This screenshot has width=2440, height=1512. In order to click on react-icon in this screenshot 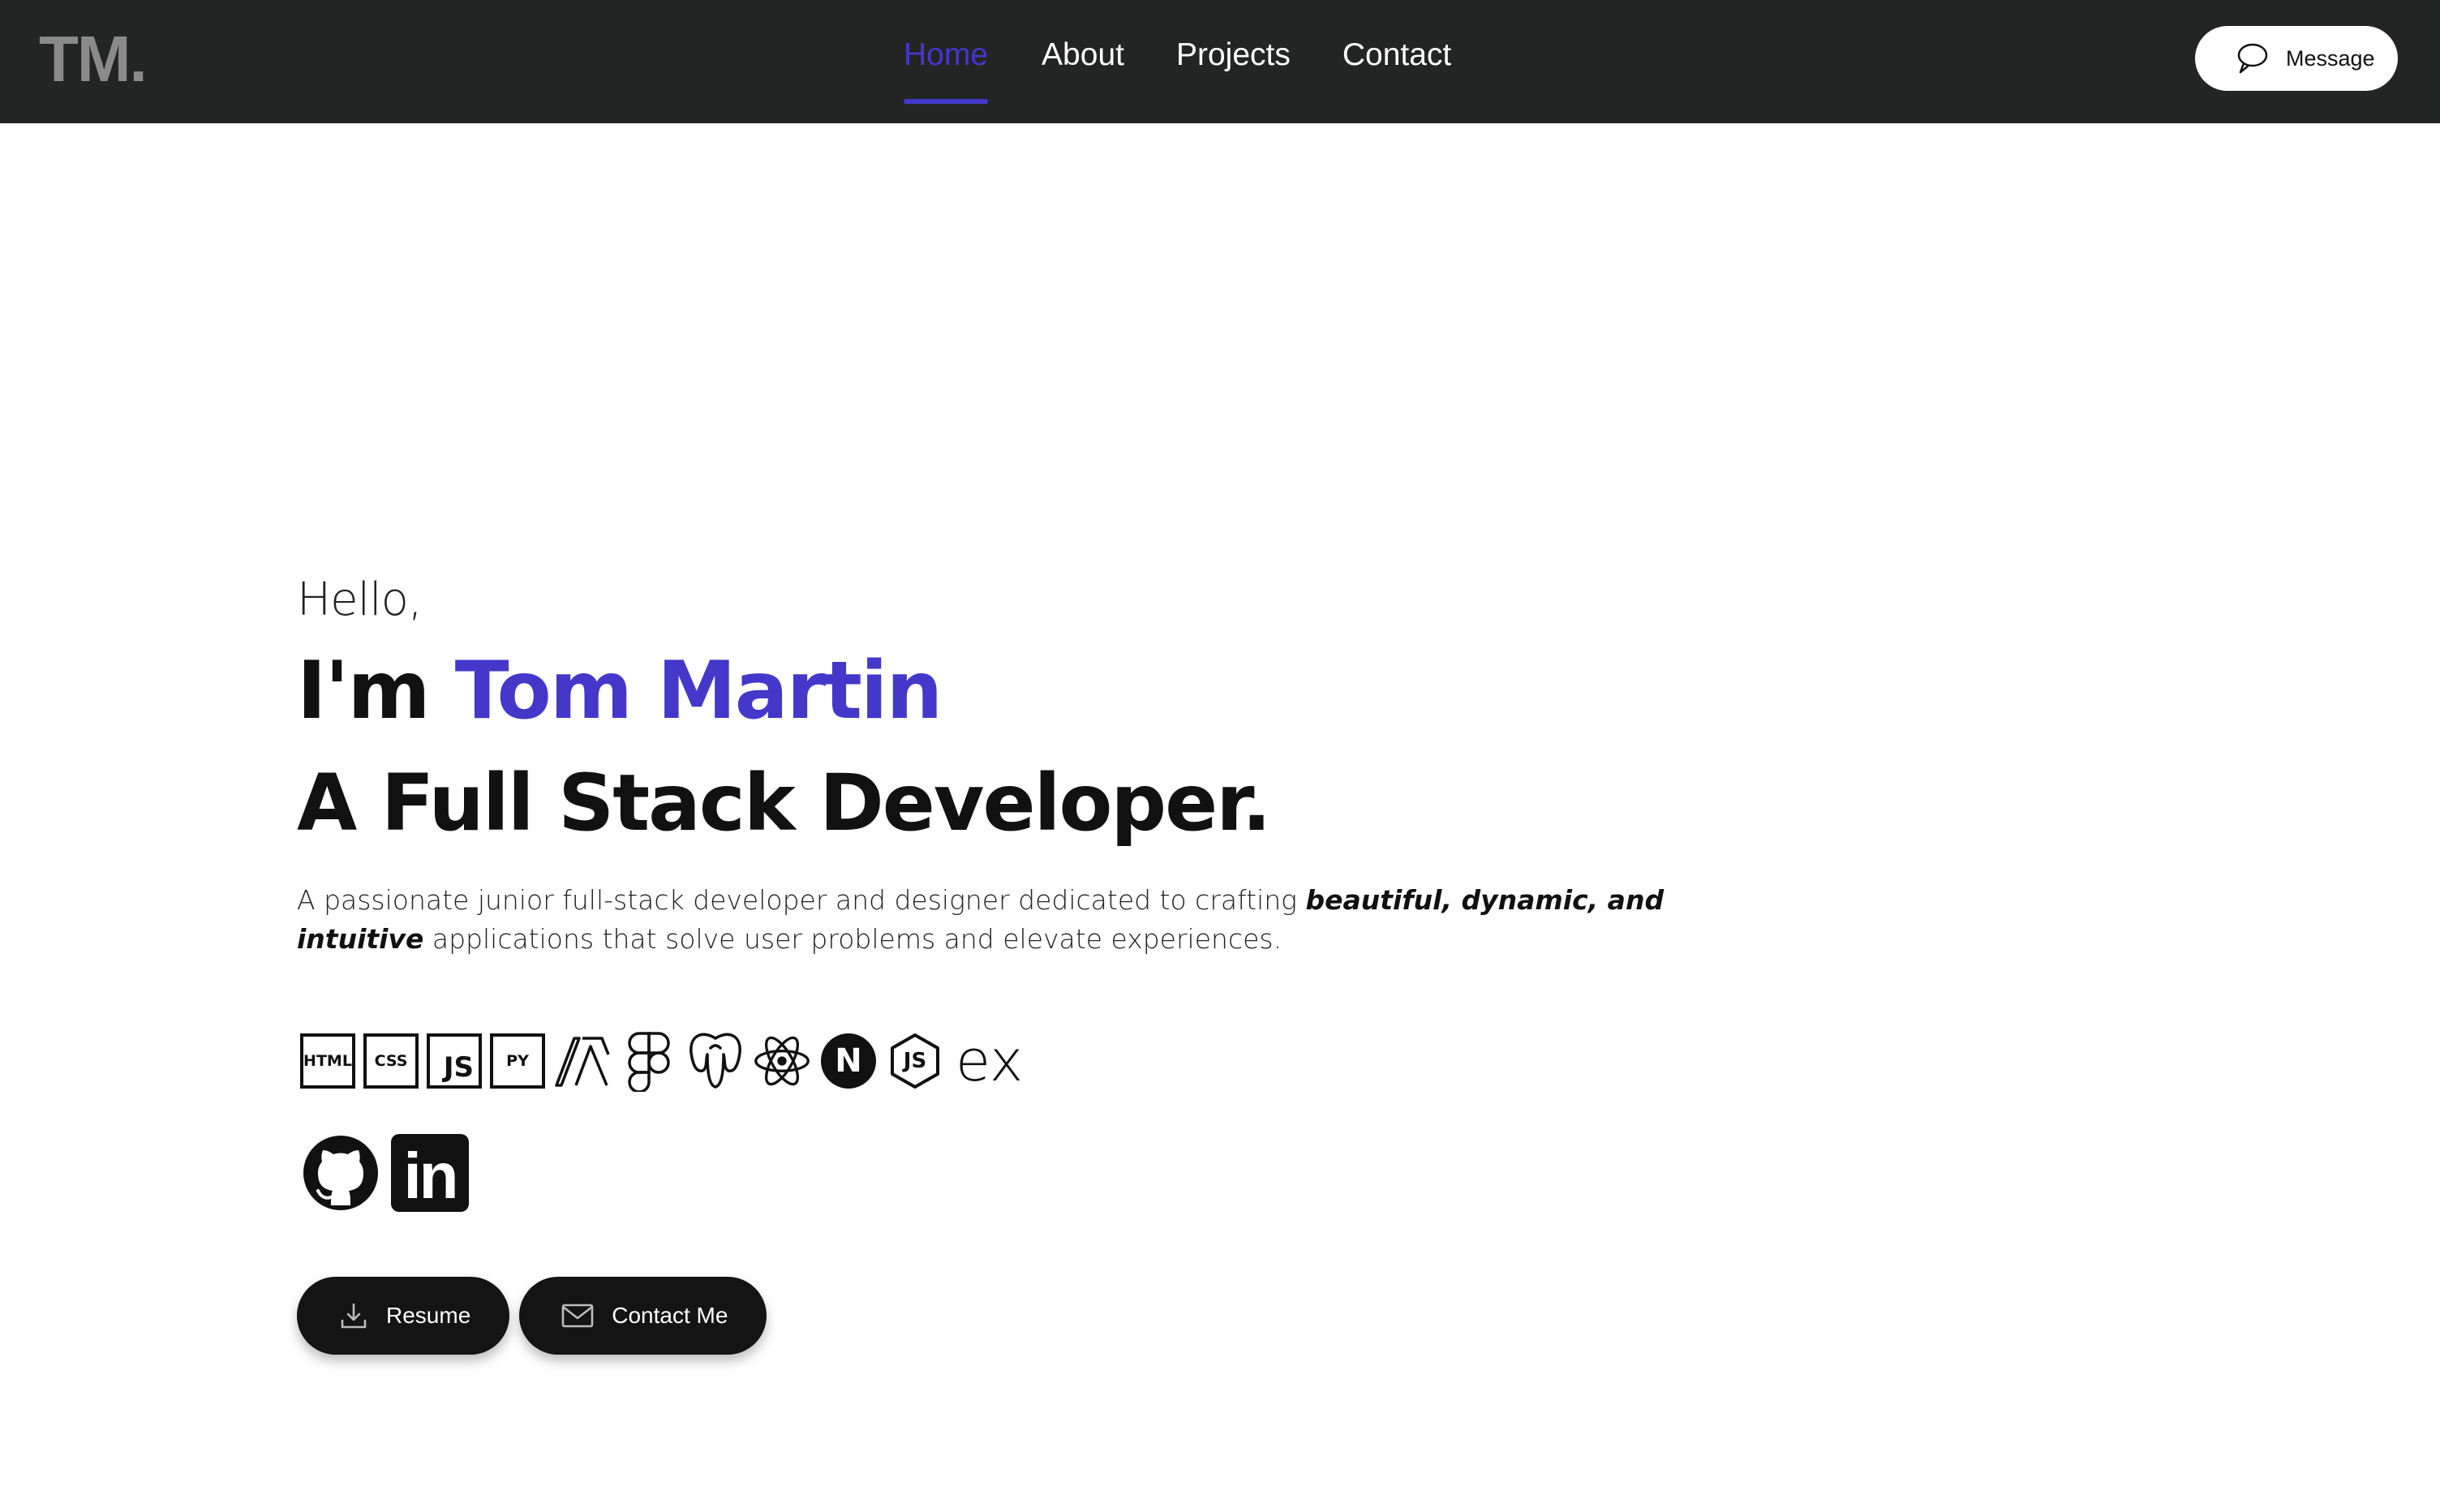, I will do `click(782, 1061)`.